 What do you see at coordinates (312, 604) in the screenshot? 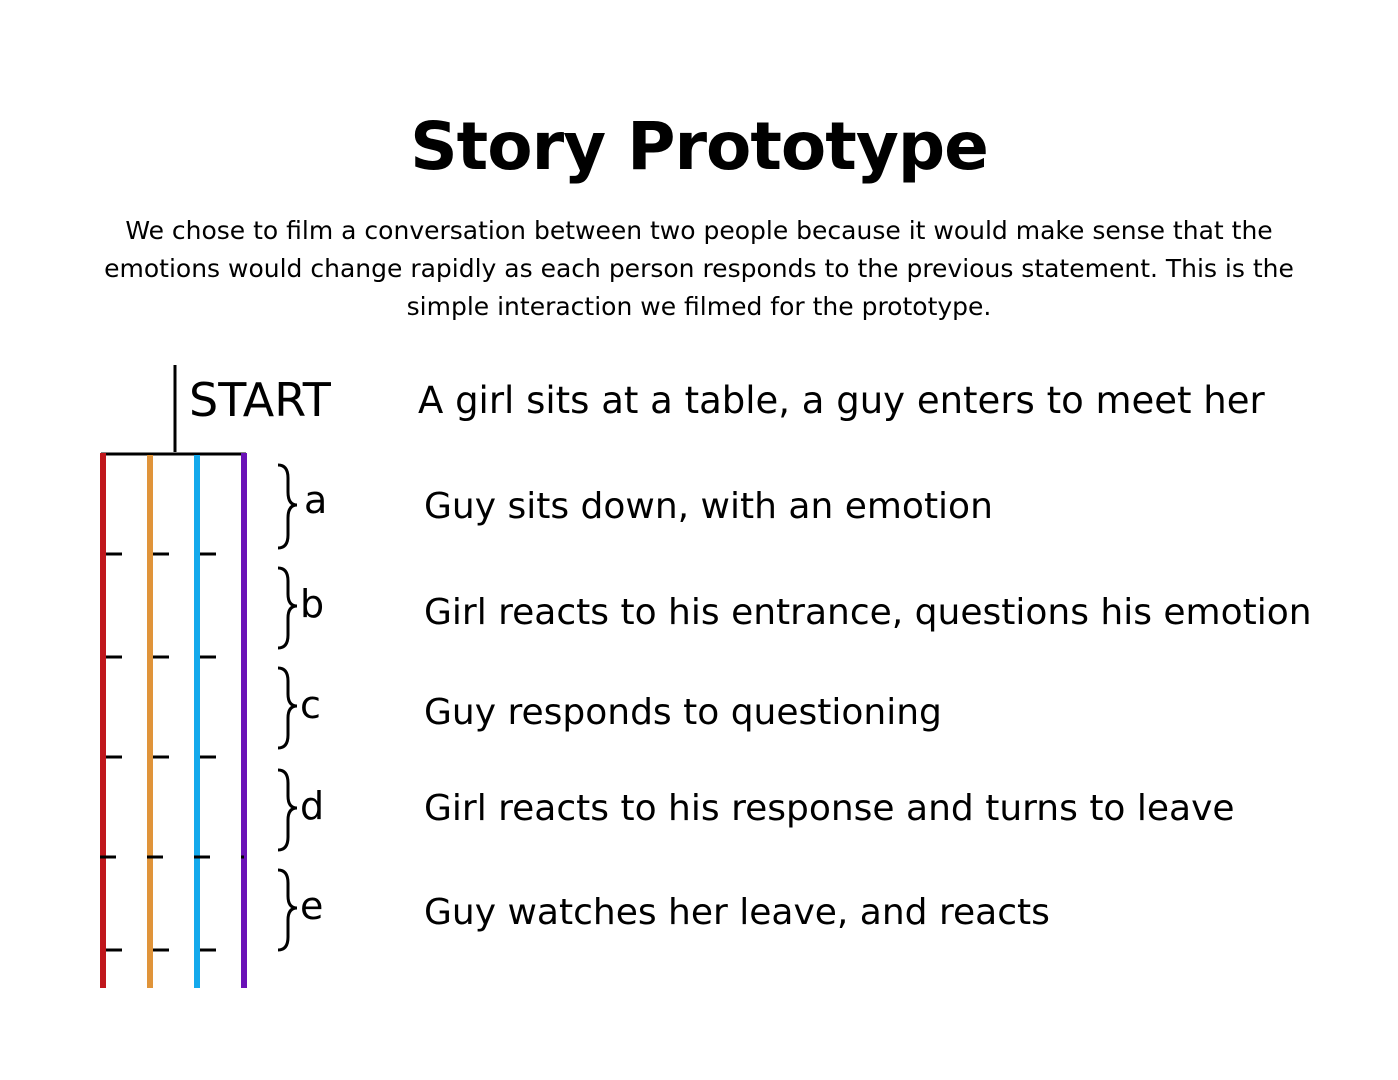
I see `segment-label-b: b` at bounding box center [312, 604].